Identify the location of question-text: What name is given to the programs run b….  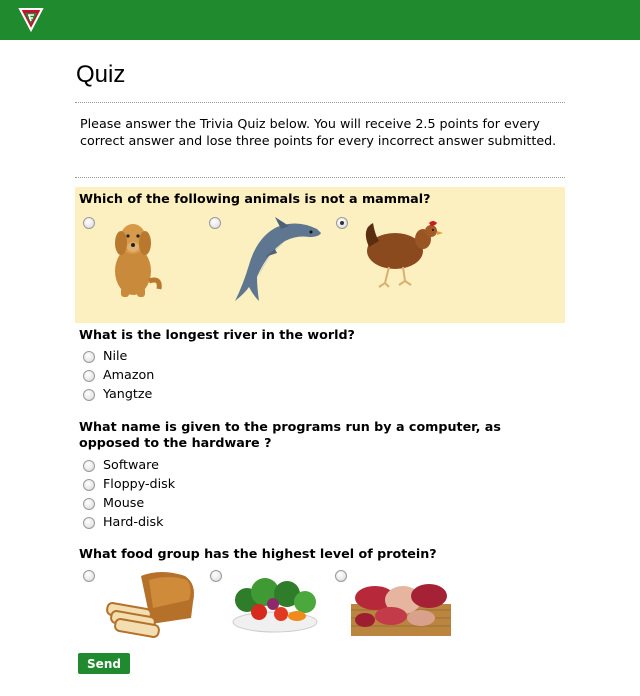
(290, 434).